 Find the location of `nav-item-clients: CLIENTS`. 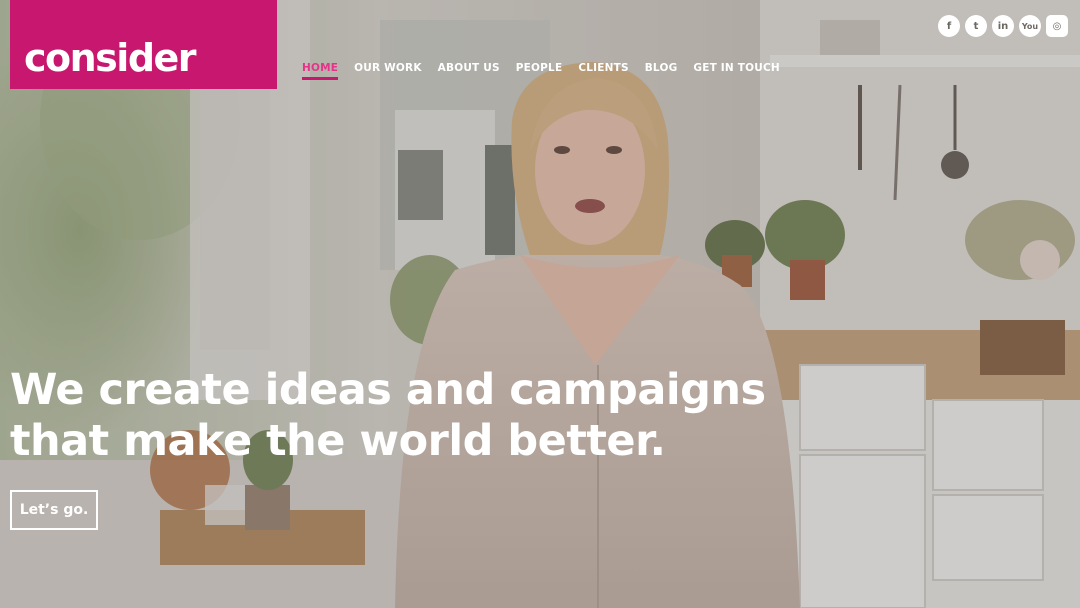

nav-item-clients: CLIENTS is located at coordinates (603, 71).